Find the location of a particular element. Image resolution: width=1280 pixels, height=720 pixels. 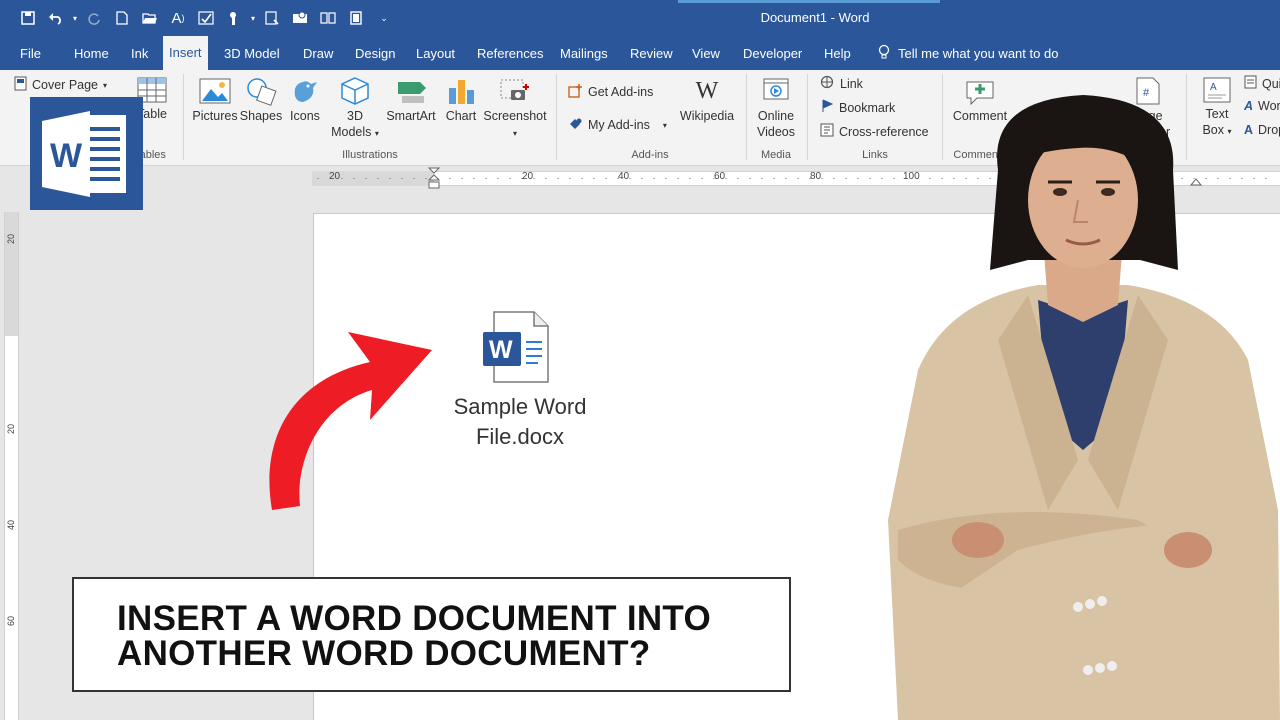

screenshot-button: Screenshot ▾ is located at coordinates (515, 109).